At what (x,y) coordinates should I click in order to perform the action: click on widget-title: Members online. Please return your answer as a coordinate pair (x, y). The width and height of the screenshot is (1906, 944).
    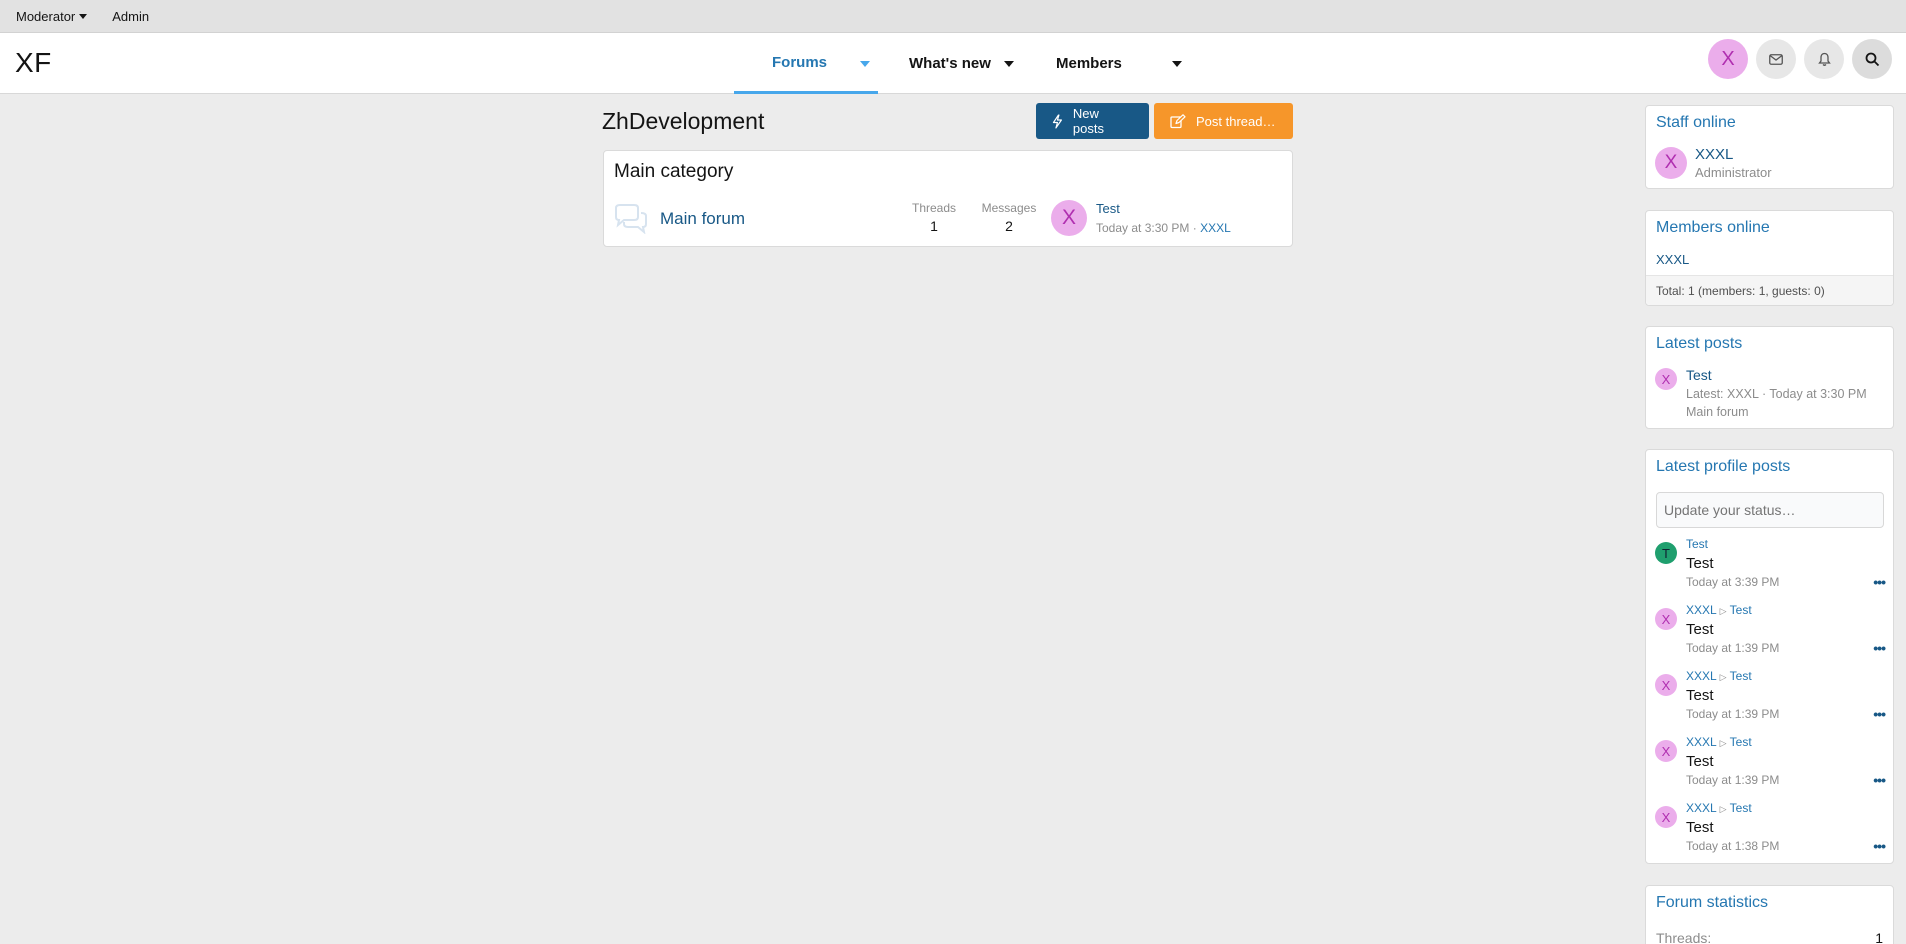
    Looking at the image, I should click on (1769, 224).